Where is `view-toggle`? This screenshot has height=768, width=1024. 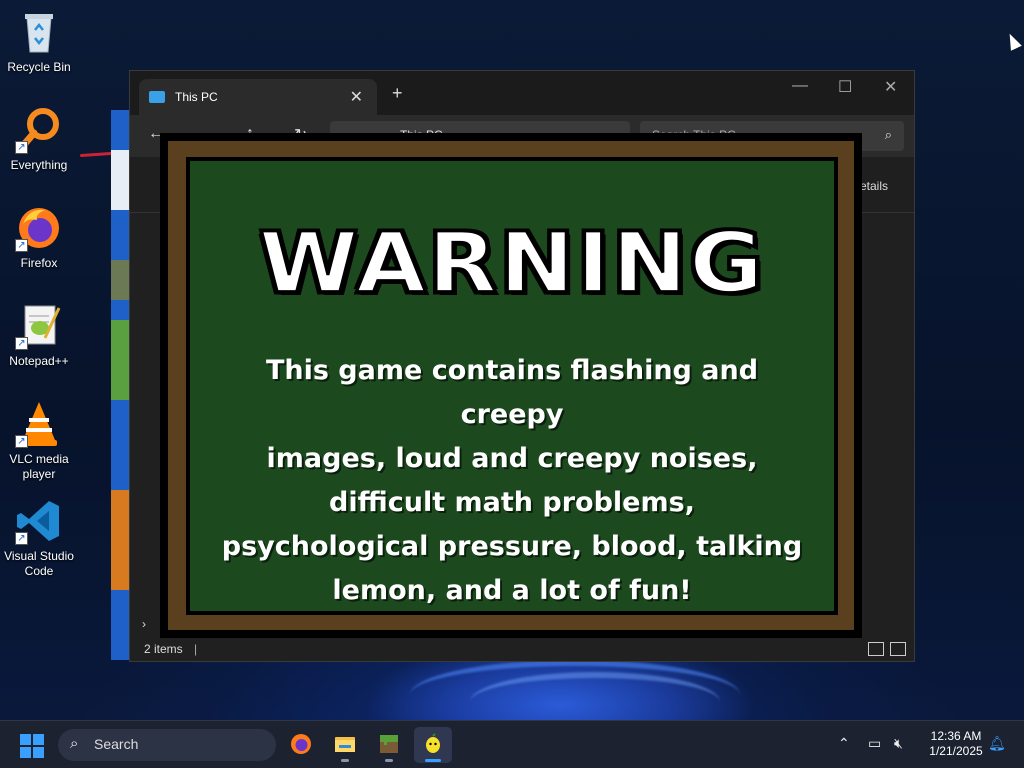 view-toggle is located at coordinates (887, 649).